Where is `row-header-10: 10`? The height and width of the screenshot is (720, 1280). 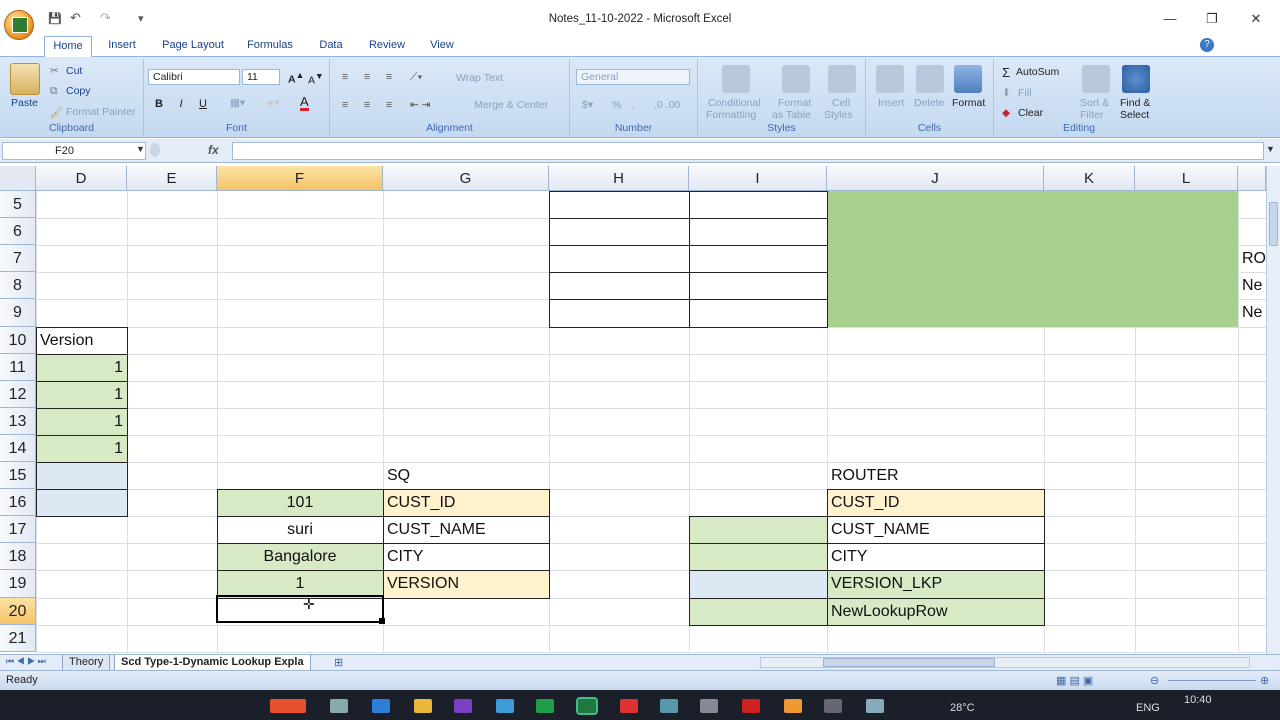 row-header-10: 10 is located at coordinates (18, 340).